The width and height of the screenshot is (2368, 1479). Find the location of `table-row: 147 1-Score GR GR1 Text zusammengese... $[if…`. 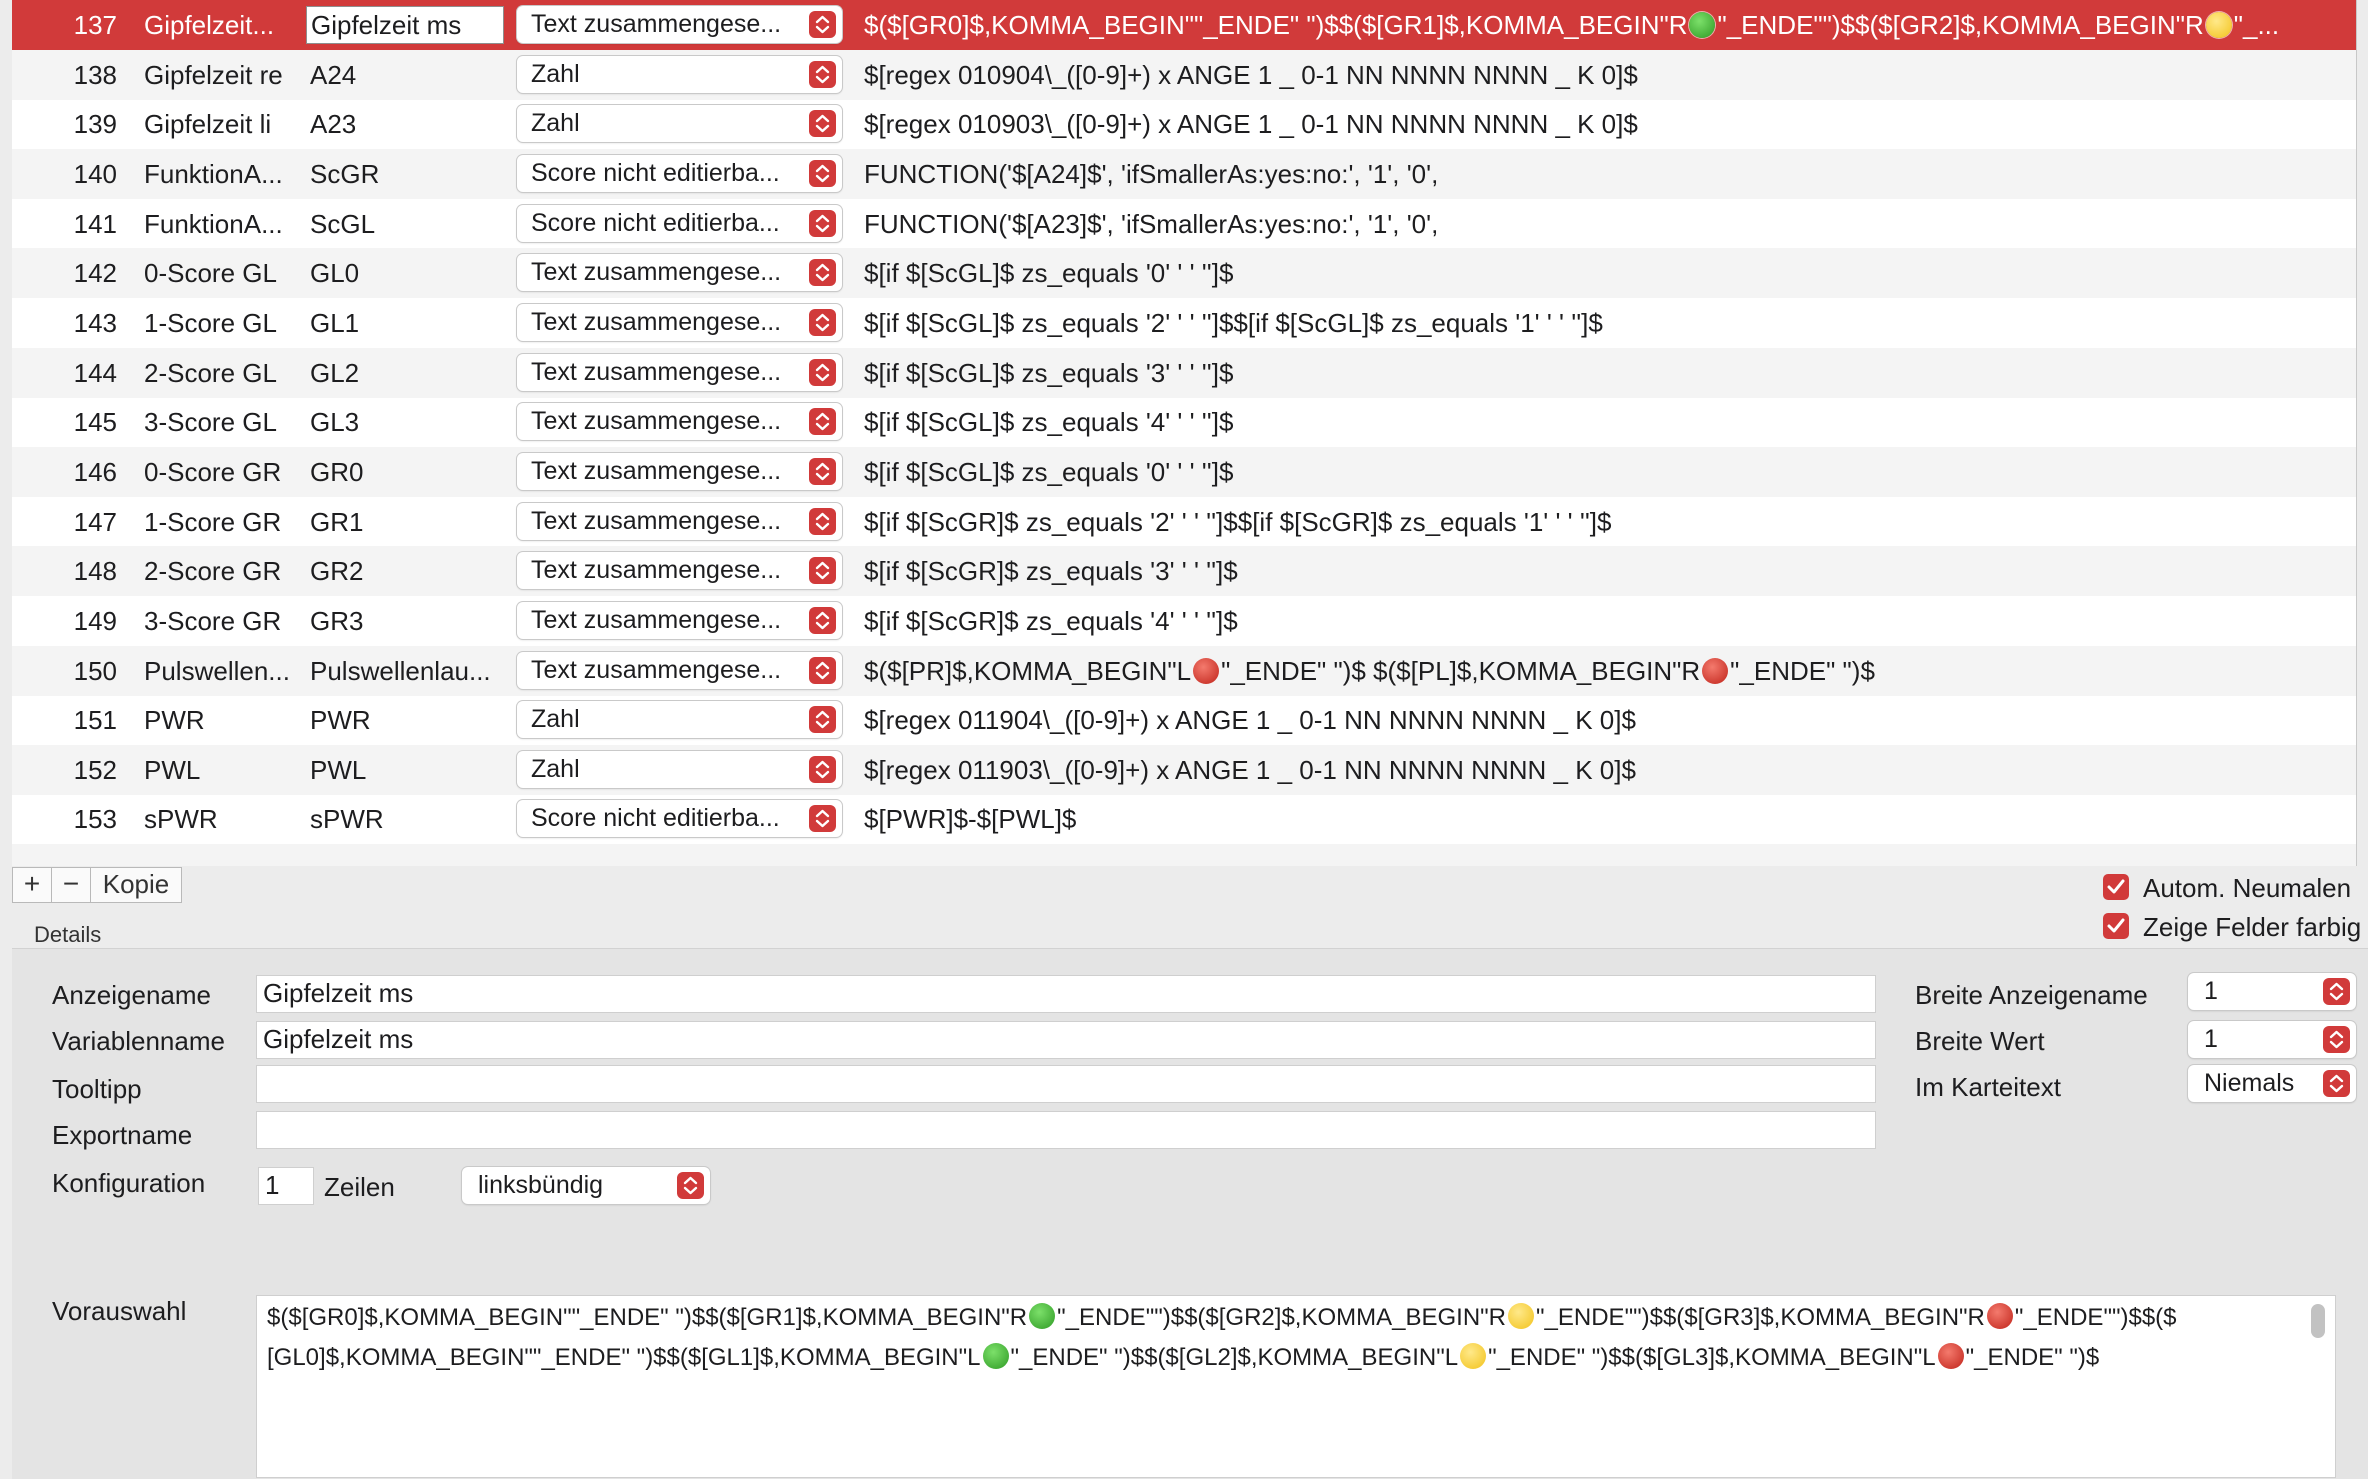

table-row: 147 1-Score GR GR1 Text zusammengese... $[if… is located at coordinates (1184, 522).